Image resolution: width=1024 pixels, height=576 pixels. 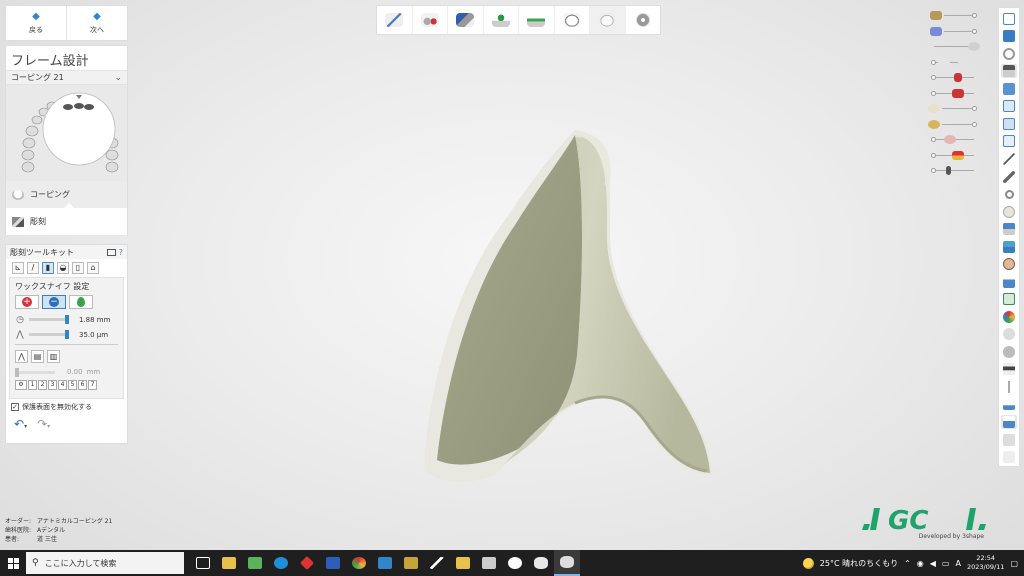 I want to click on weather-icon, so click(x=808, y=563).